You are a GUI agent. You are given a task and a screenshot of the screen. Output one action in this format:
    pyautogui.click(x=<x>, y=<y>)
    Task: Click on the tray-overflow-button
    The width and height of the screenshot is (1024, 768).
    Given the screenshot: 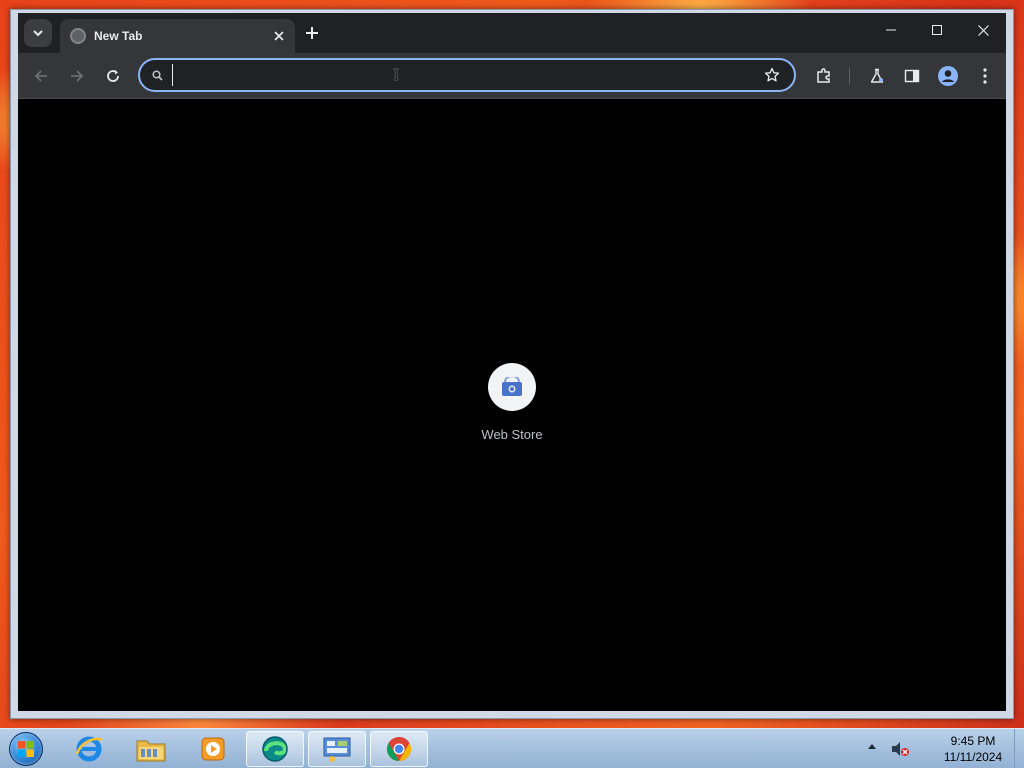 What is the action you would take?
    pyautogui.click(x=872, y=746)
    